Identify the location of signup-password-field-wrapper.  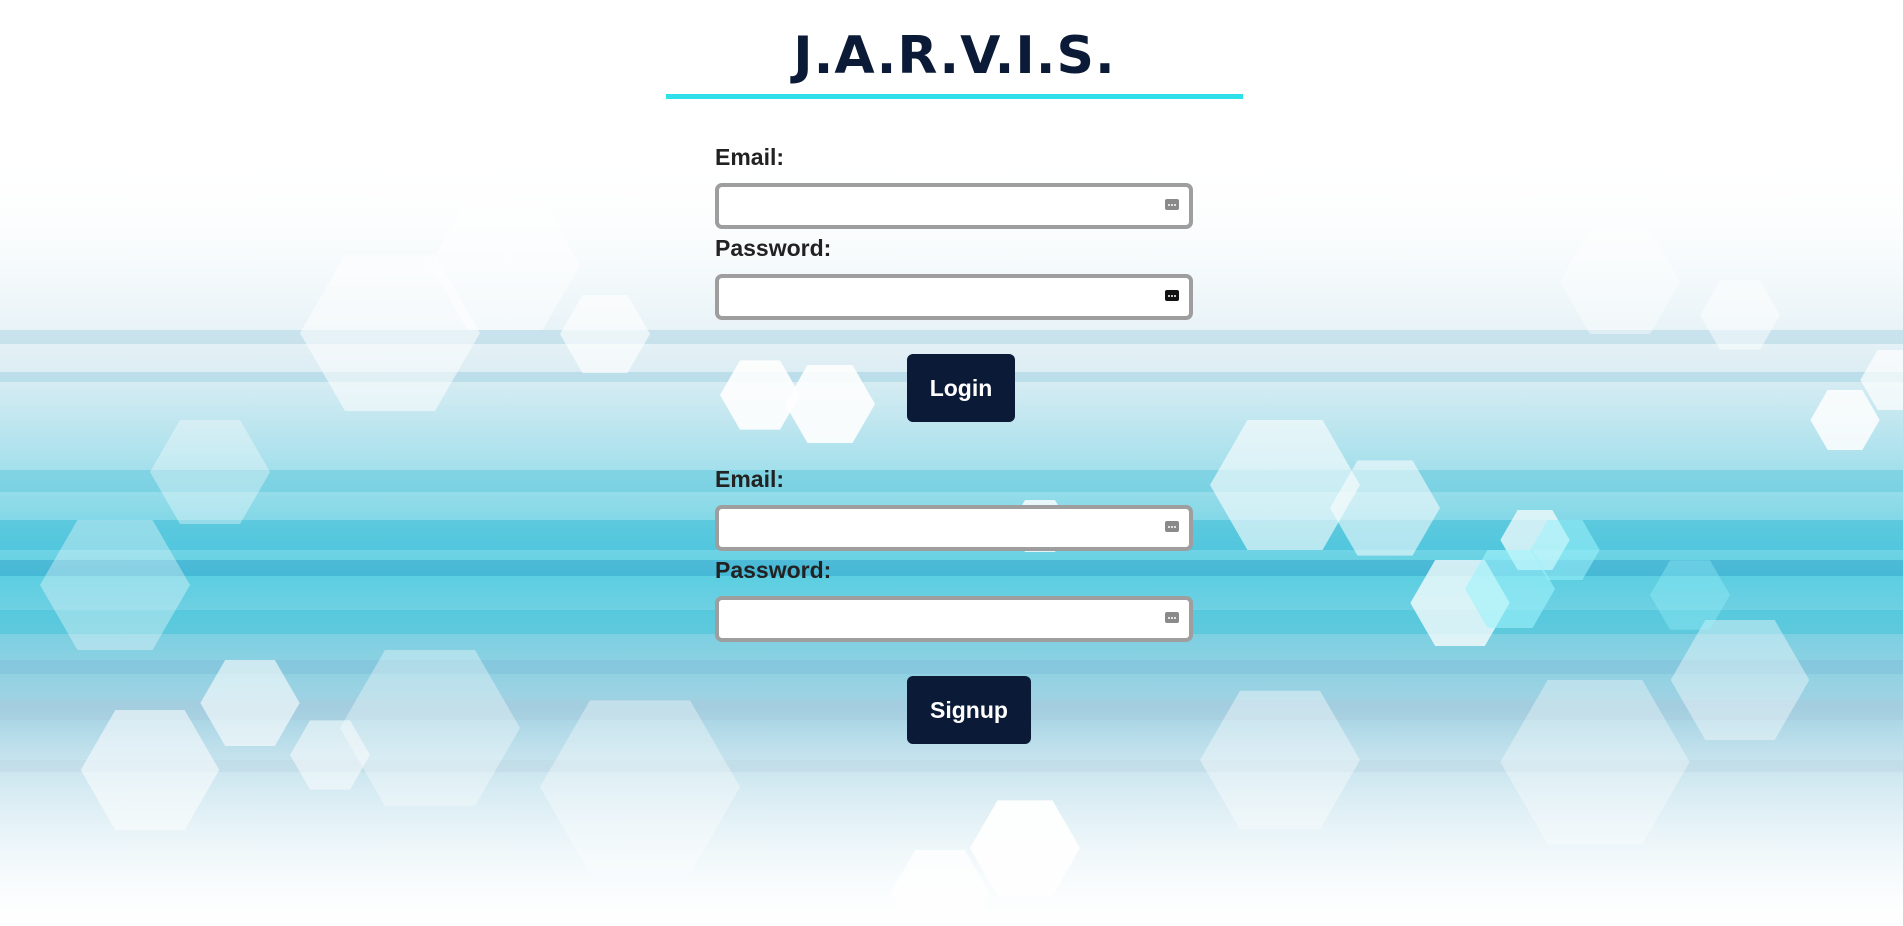
(954, 619).